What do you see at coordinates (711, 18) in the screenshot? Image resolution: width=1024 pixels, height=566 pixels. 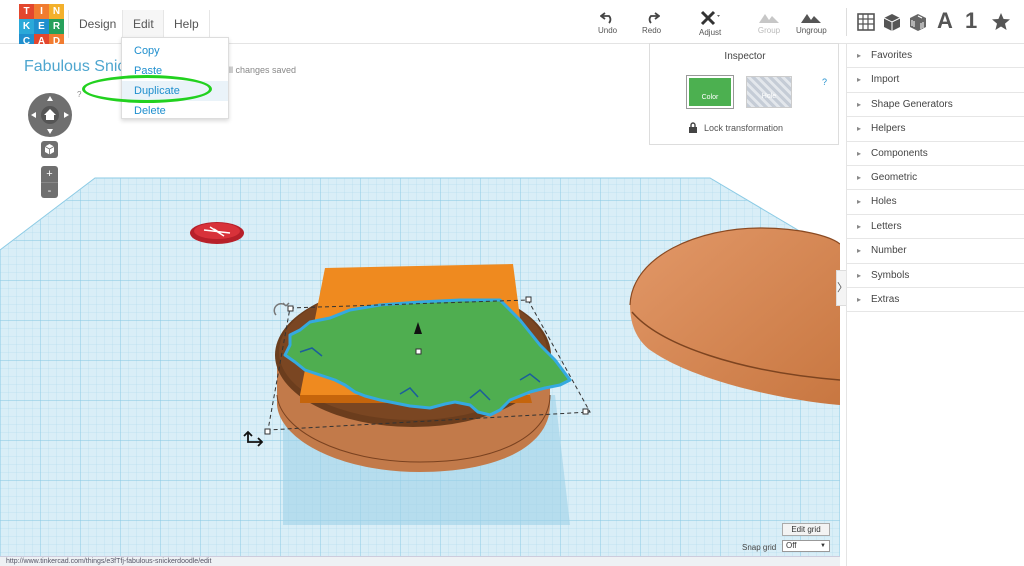 I see `adjust-icon` at bounding box center [711, 18].